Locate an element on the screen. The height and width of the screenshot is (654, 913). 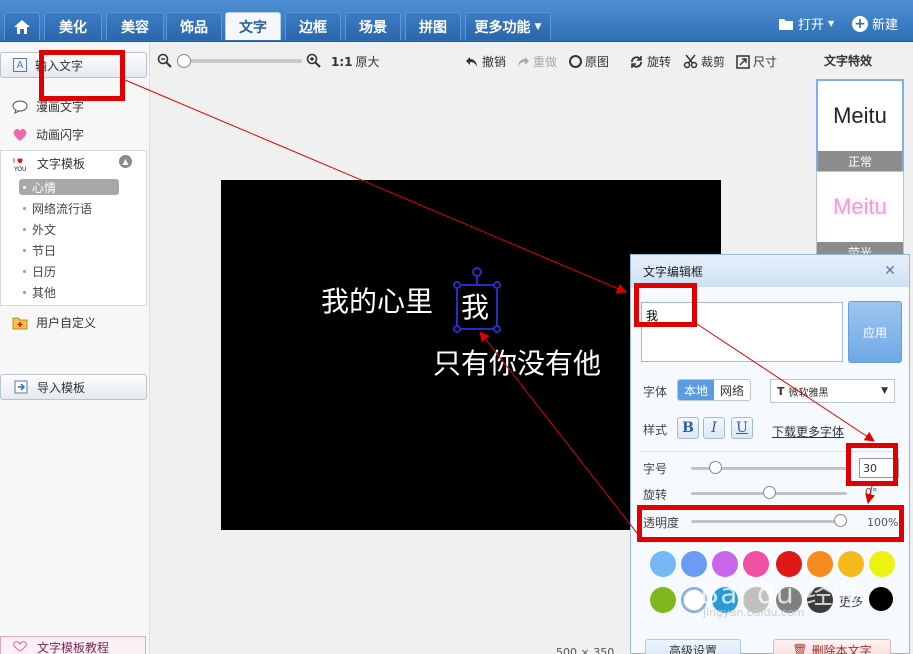
tab-label: 饰品 is located at coordinates (194, 27).